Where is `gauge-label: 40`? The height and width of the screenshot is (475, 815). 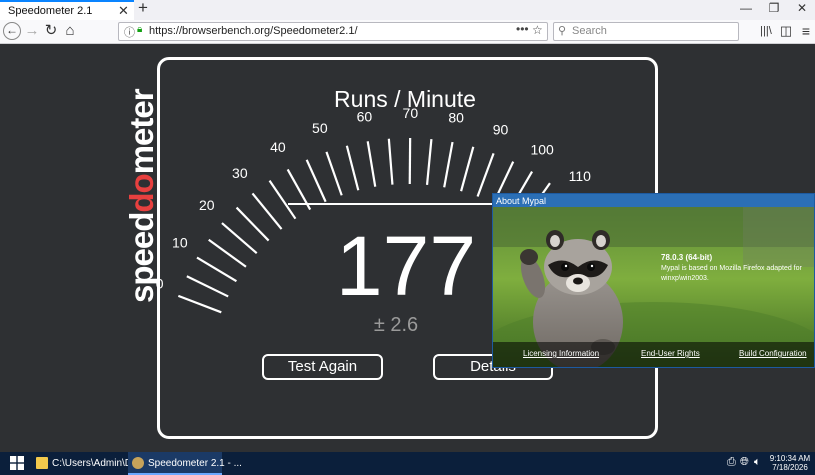 gauge-label: 40 is located at coordinates (278, 147).